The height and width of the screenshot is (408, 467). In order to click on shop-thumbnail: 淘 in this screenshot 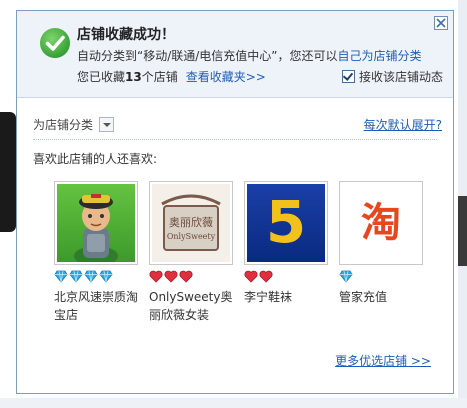, I will do `click(381, 223)`.